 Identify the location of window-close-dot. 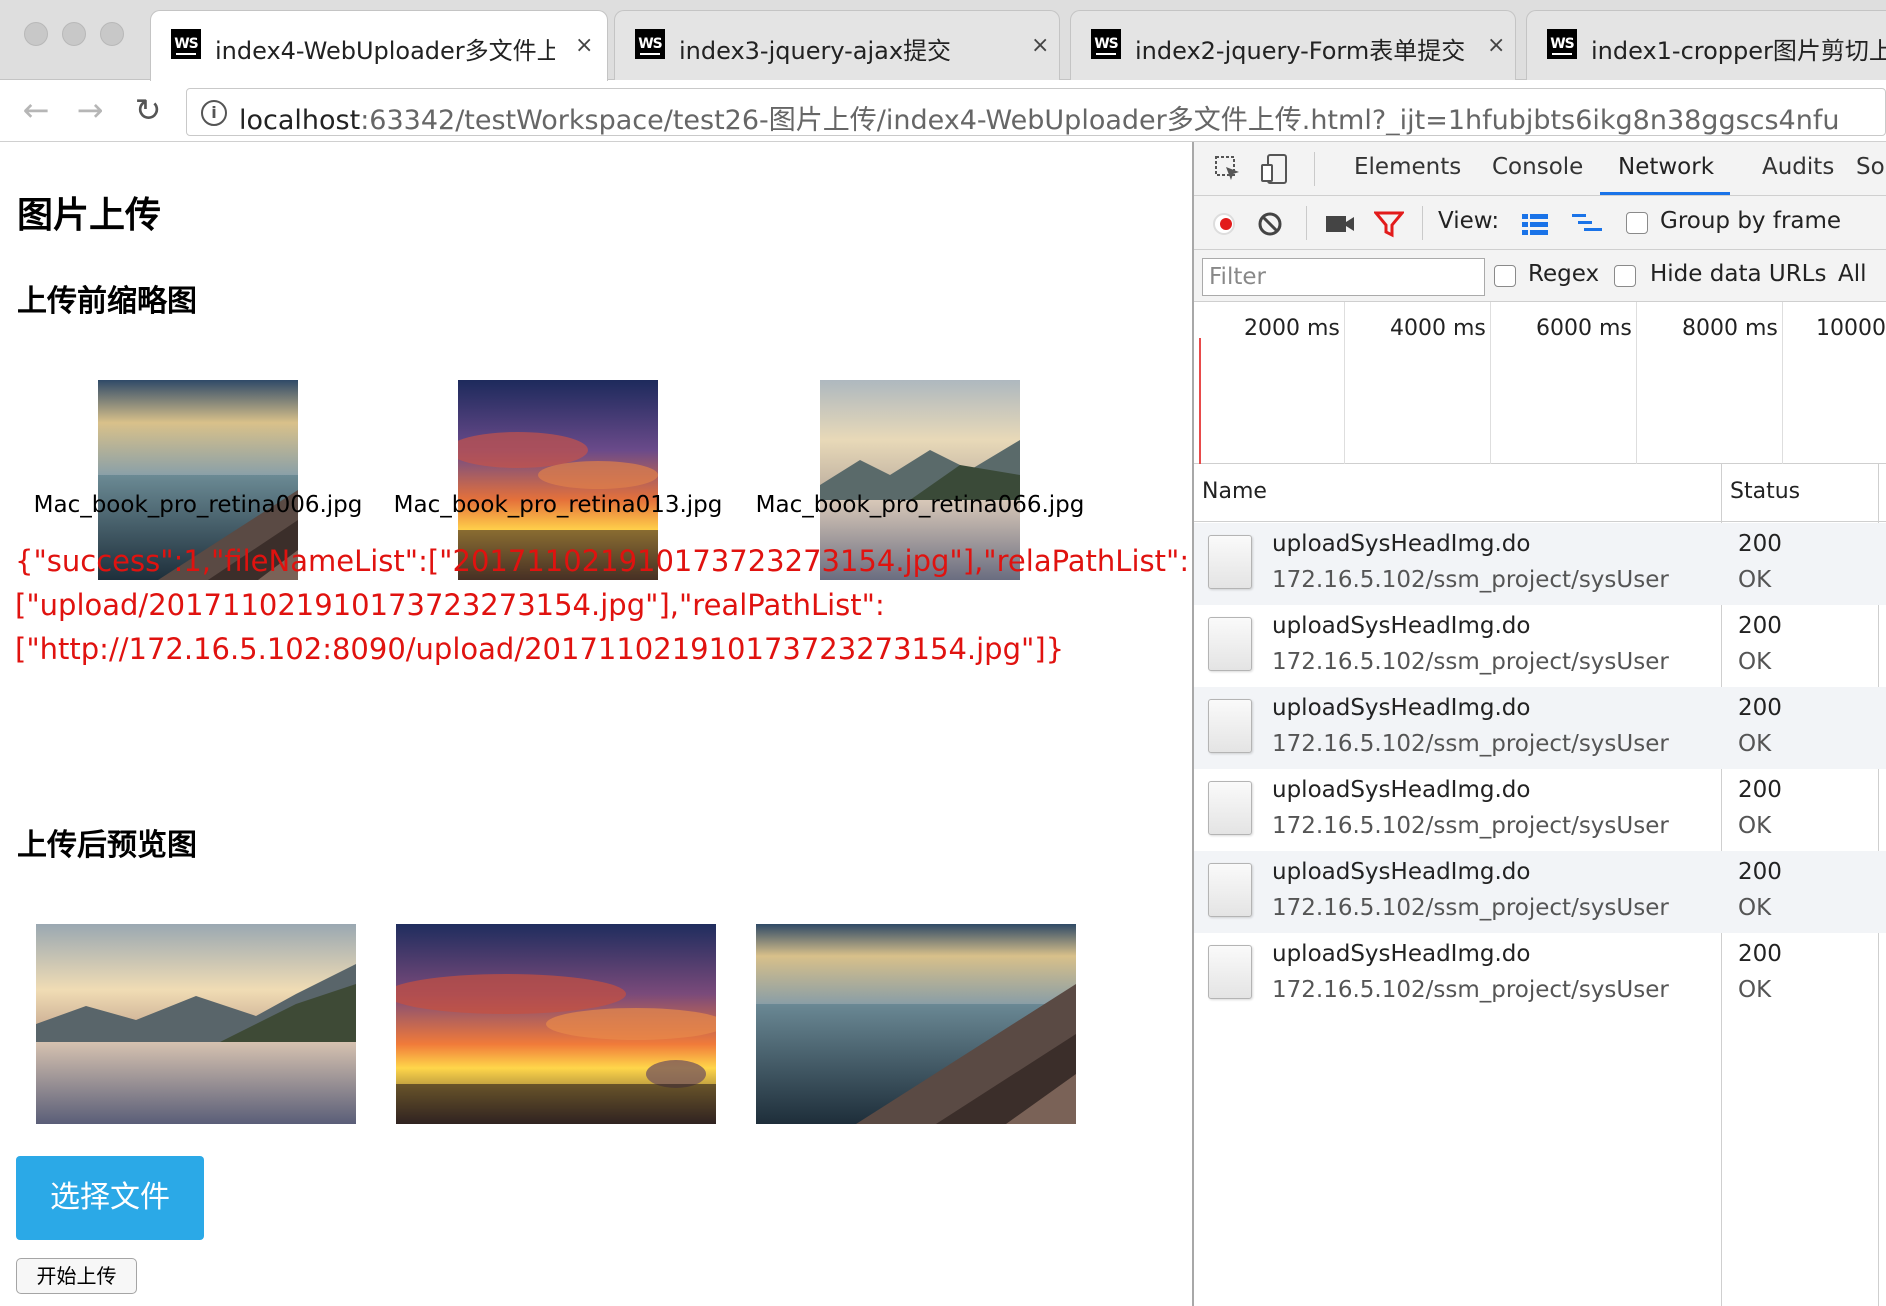
(36, 34).